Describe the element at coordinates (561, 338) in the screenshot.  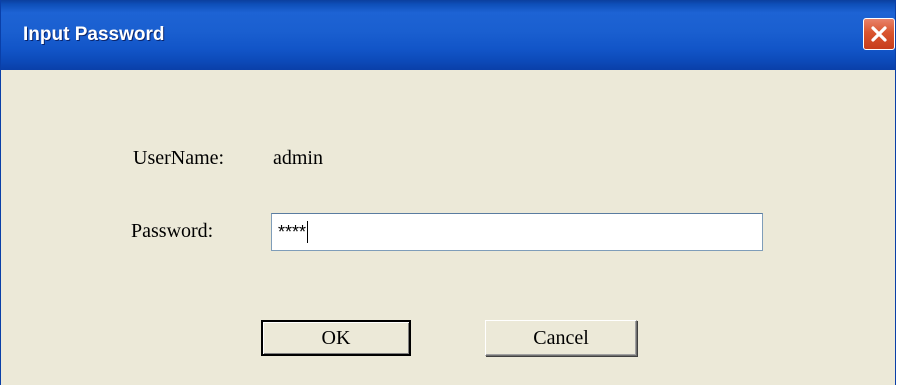
I see `cancel-button: Cancel` at that location.